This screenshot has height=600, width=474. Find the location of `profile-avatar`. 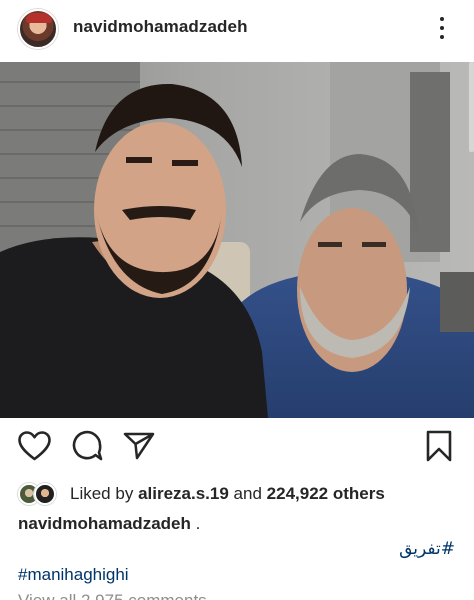

profile-avatar is located at coordinates (38, 29).